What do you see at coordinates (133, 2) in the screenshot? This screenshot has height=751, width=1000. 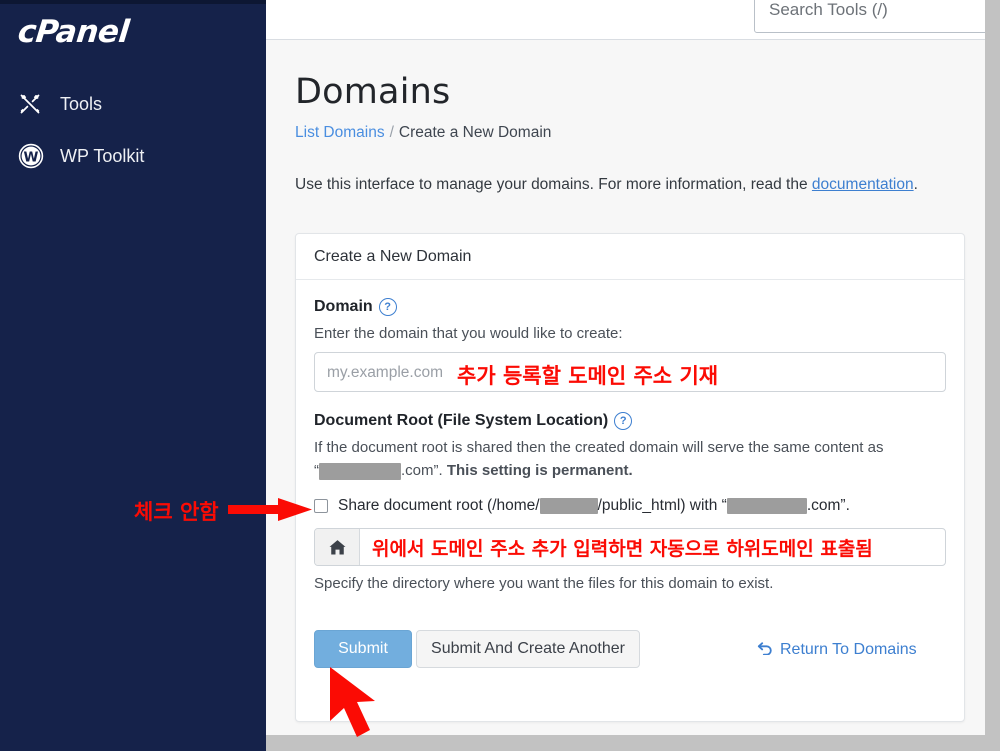 I see `sidebar-top-divider` at bounding box center [133, 2].